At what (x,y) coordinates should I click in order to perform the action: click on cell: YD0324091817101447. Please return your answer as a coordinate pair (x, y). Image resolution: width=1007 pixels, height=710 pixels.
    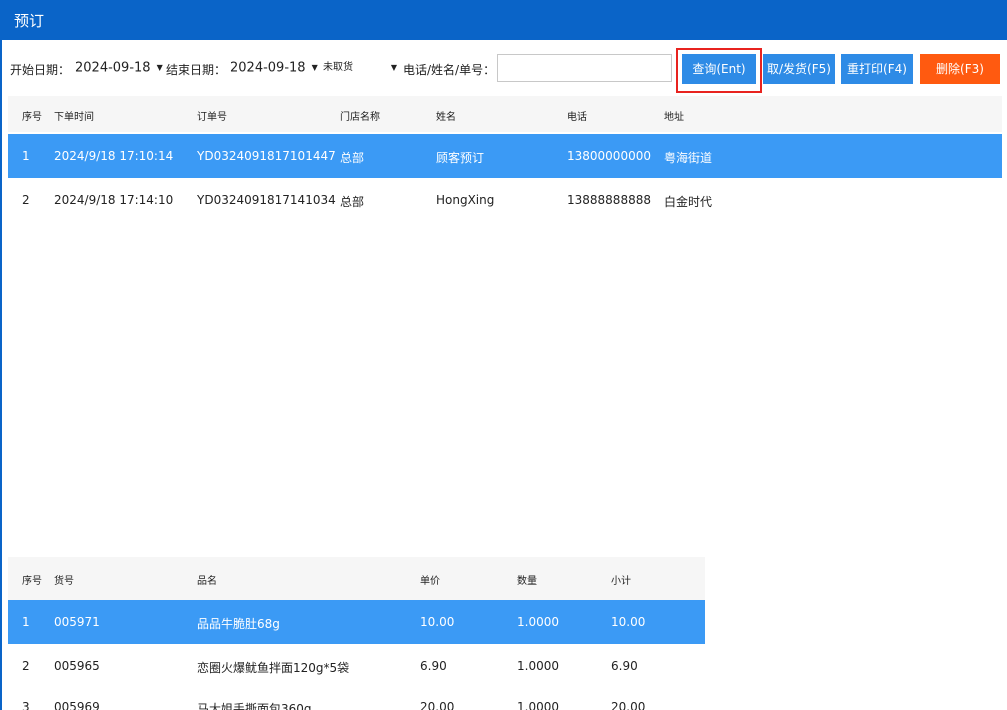
    Looking at the image, I should click on (266, 156).